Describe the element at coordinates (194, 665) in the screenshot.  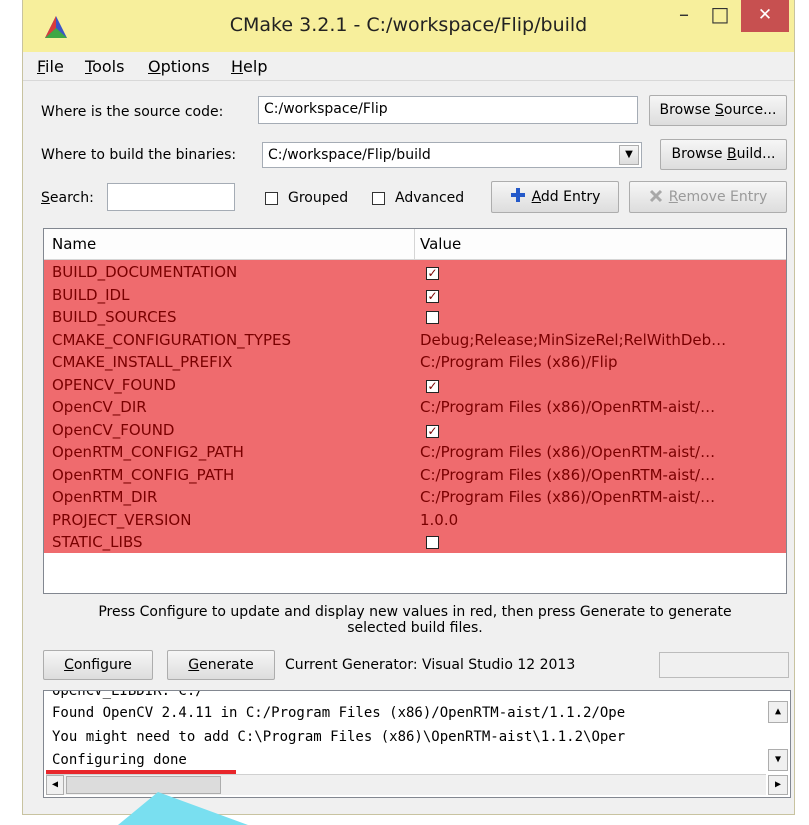
I see `generate-key: G` at that location.